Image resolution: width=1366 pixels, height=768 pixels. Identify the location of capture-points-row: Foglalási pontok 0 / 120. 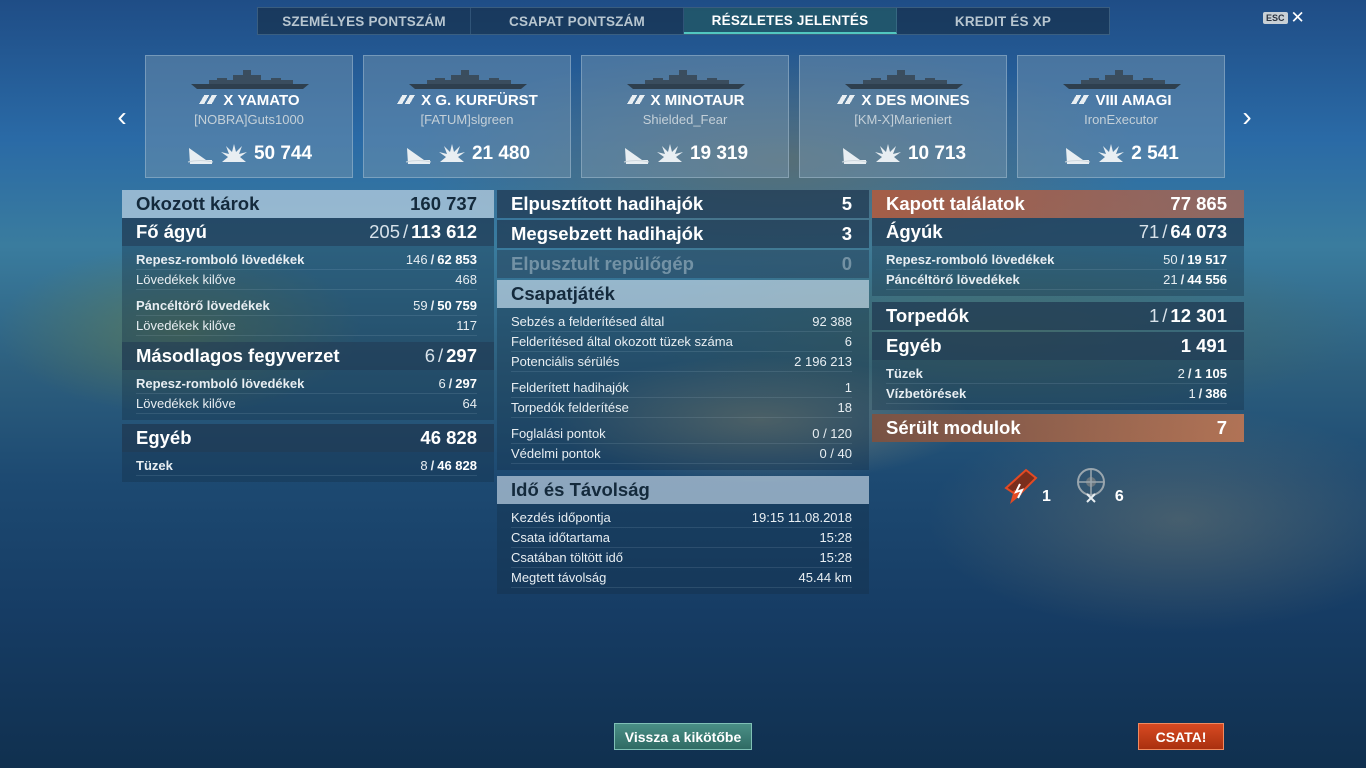
(681, 434).